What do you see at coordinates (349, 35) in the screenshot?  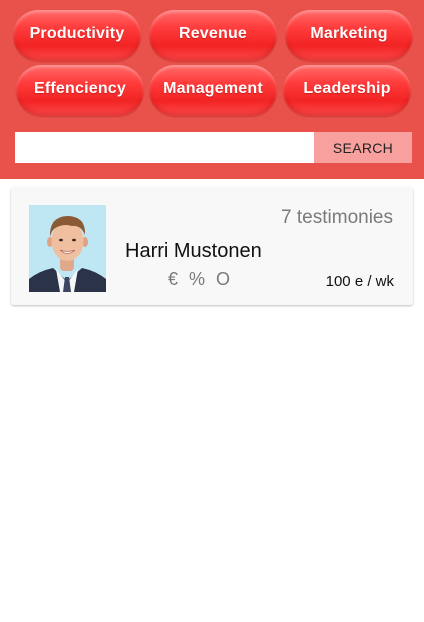 I see `category-marketing-button: Marketing` at bounding box center [349, 35].